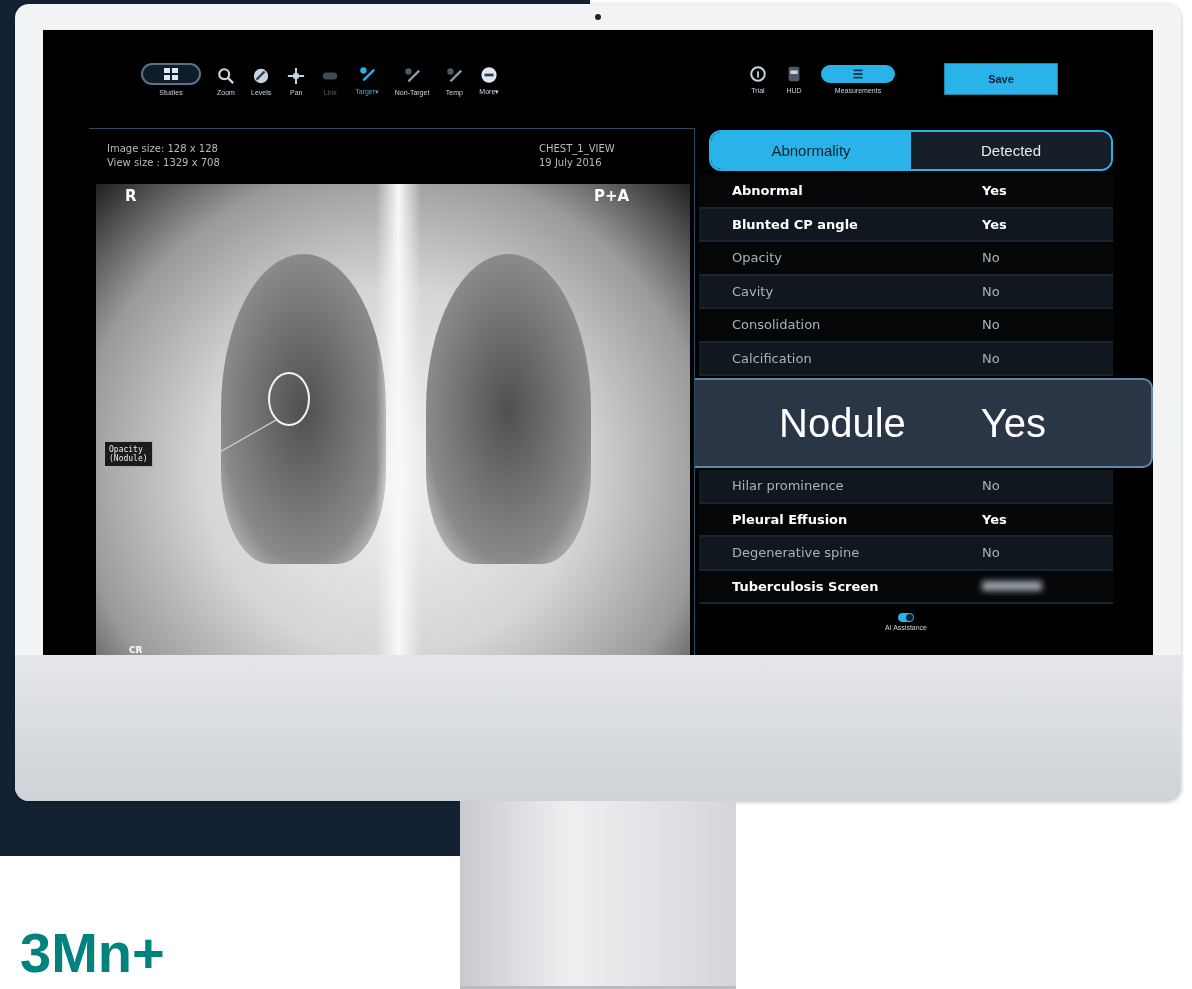 The height and width of the screenshot is (989, 1192). Describe the element at coordinates (136, 650) in the screenshot. I see `modality-label: CR` at that location.